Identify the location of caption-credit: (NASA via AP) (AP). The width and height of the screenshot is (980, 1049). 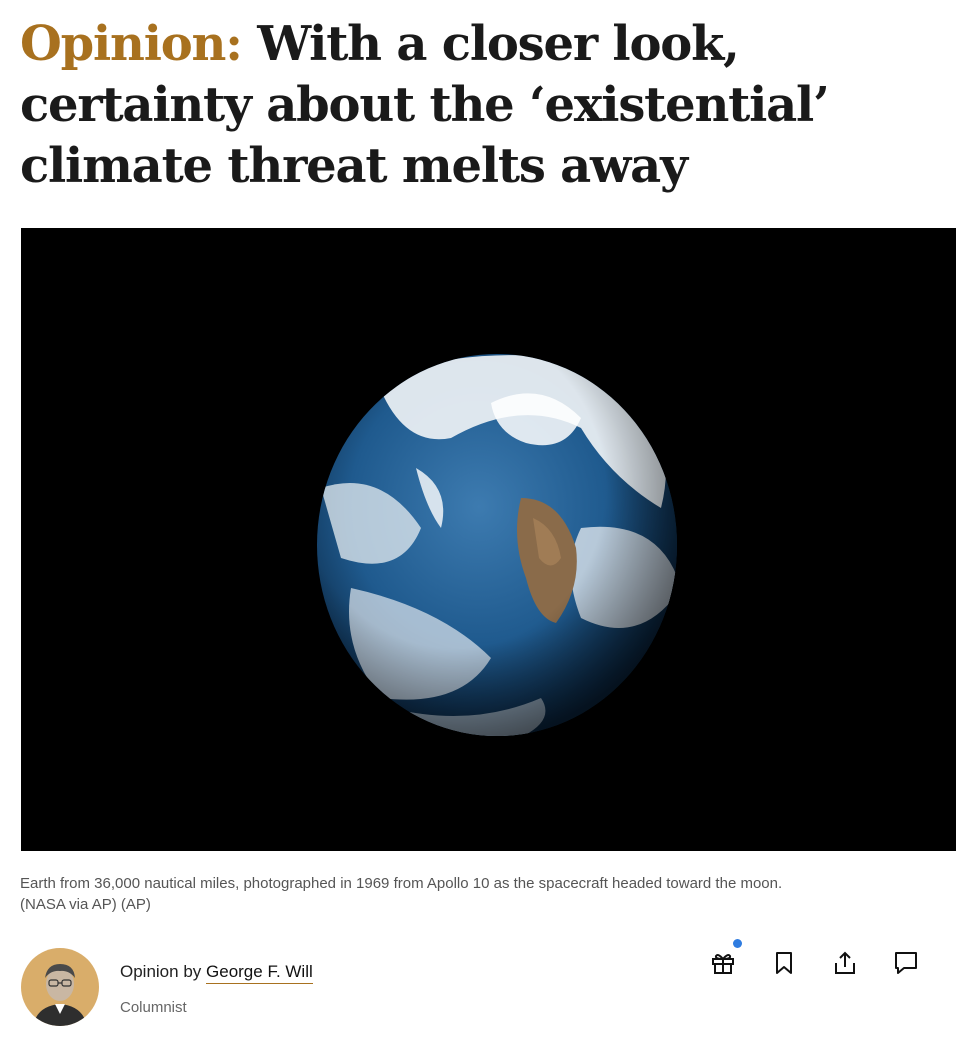
(85, 904).